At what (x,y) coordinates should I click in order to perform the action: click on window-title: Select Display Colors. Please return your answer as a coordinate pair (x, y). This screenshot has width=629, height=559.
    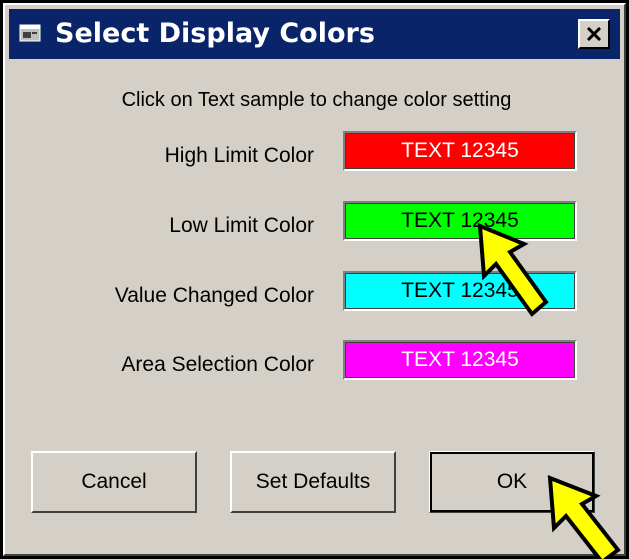
    Looking at the image, I should click on (215, 33).